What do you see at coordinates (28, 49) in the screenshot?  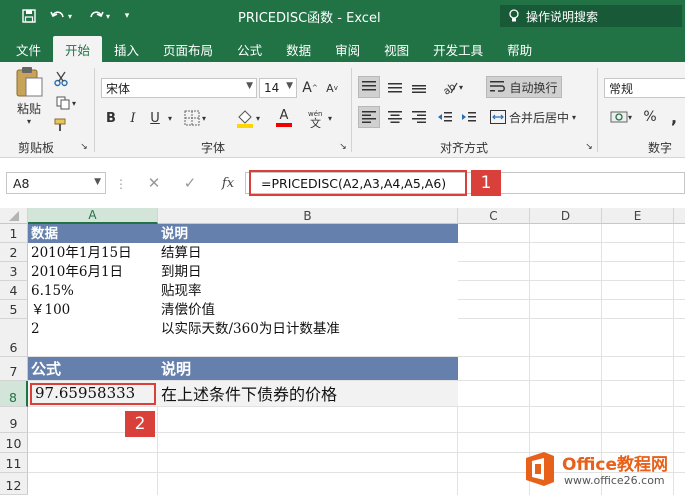 I see `tab-file: 文件` at bounding box center [28, 49].